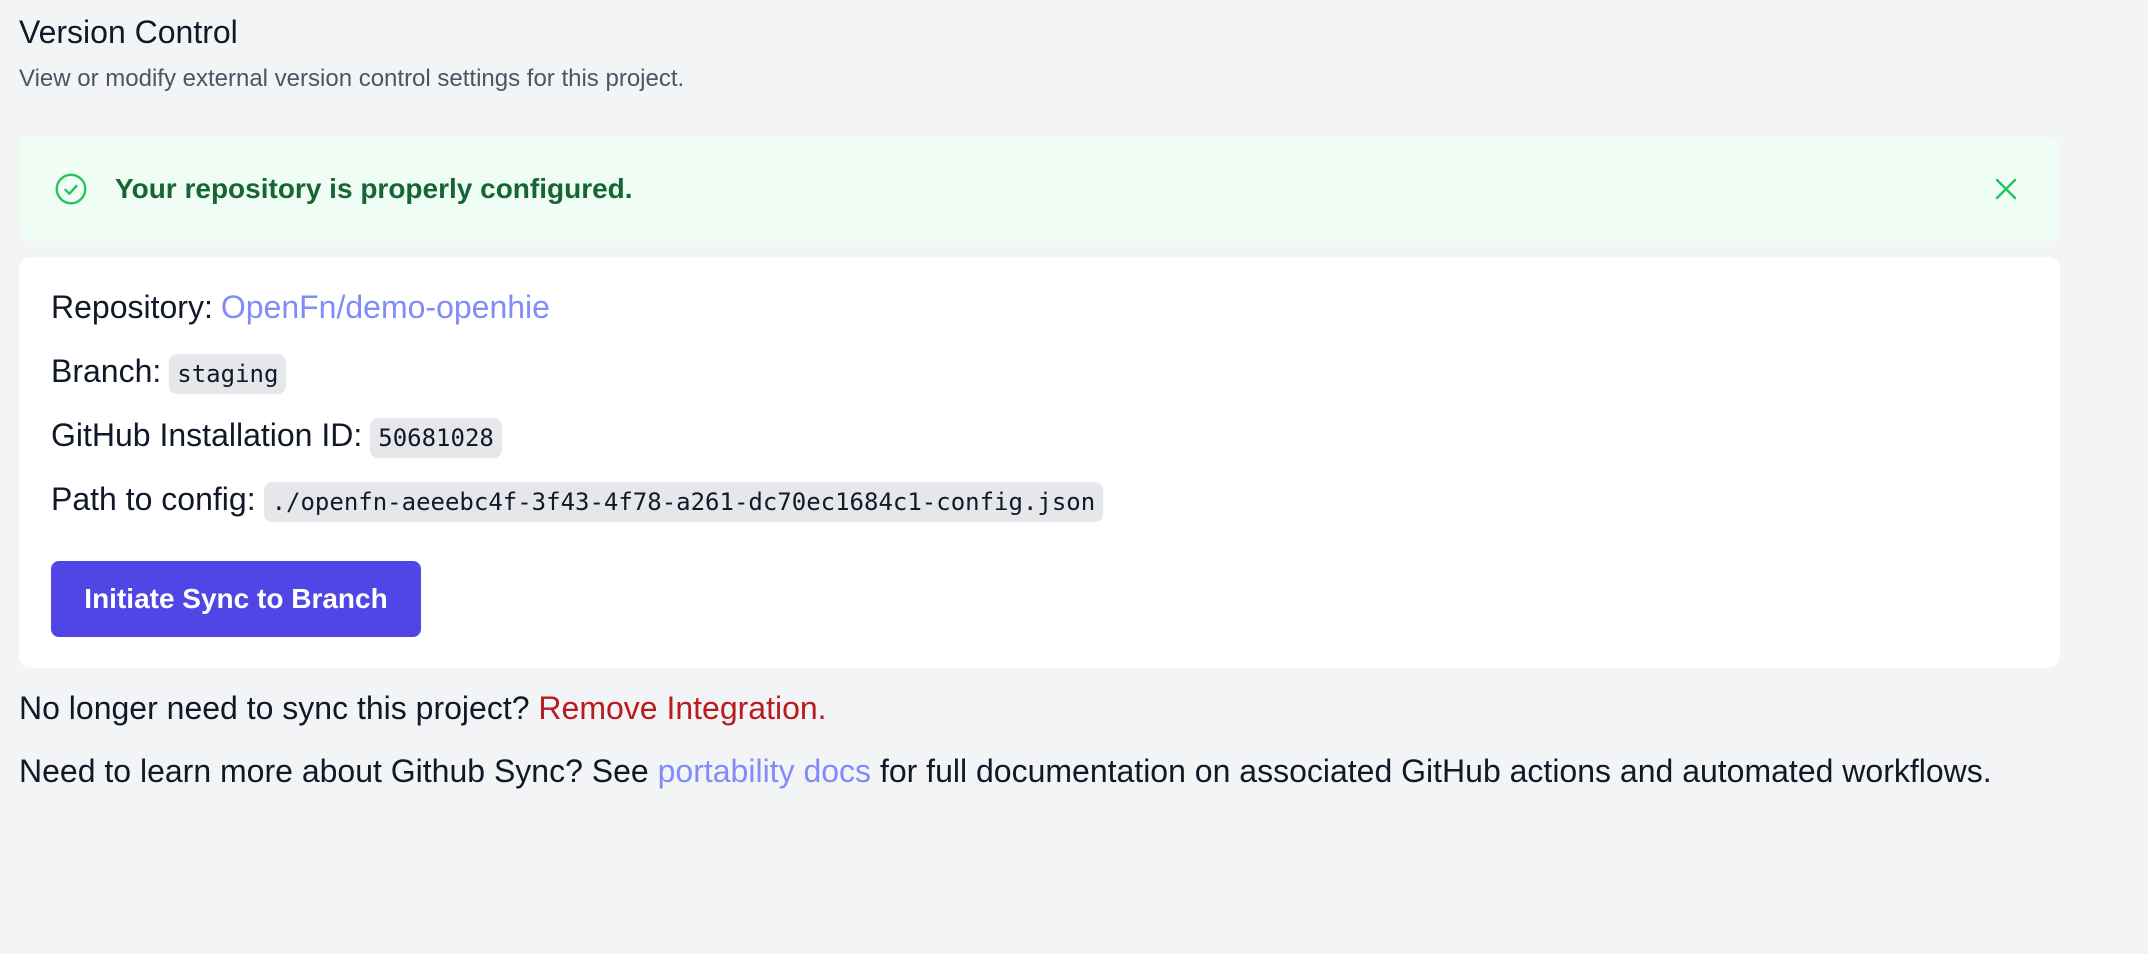 The height and width of the screenshot is (954, 2148). I want to click on alert-message: Your repository is properly configured., so click(374, 188).